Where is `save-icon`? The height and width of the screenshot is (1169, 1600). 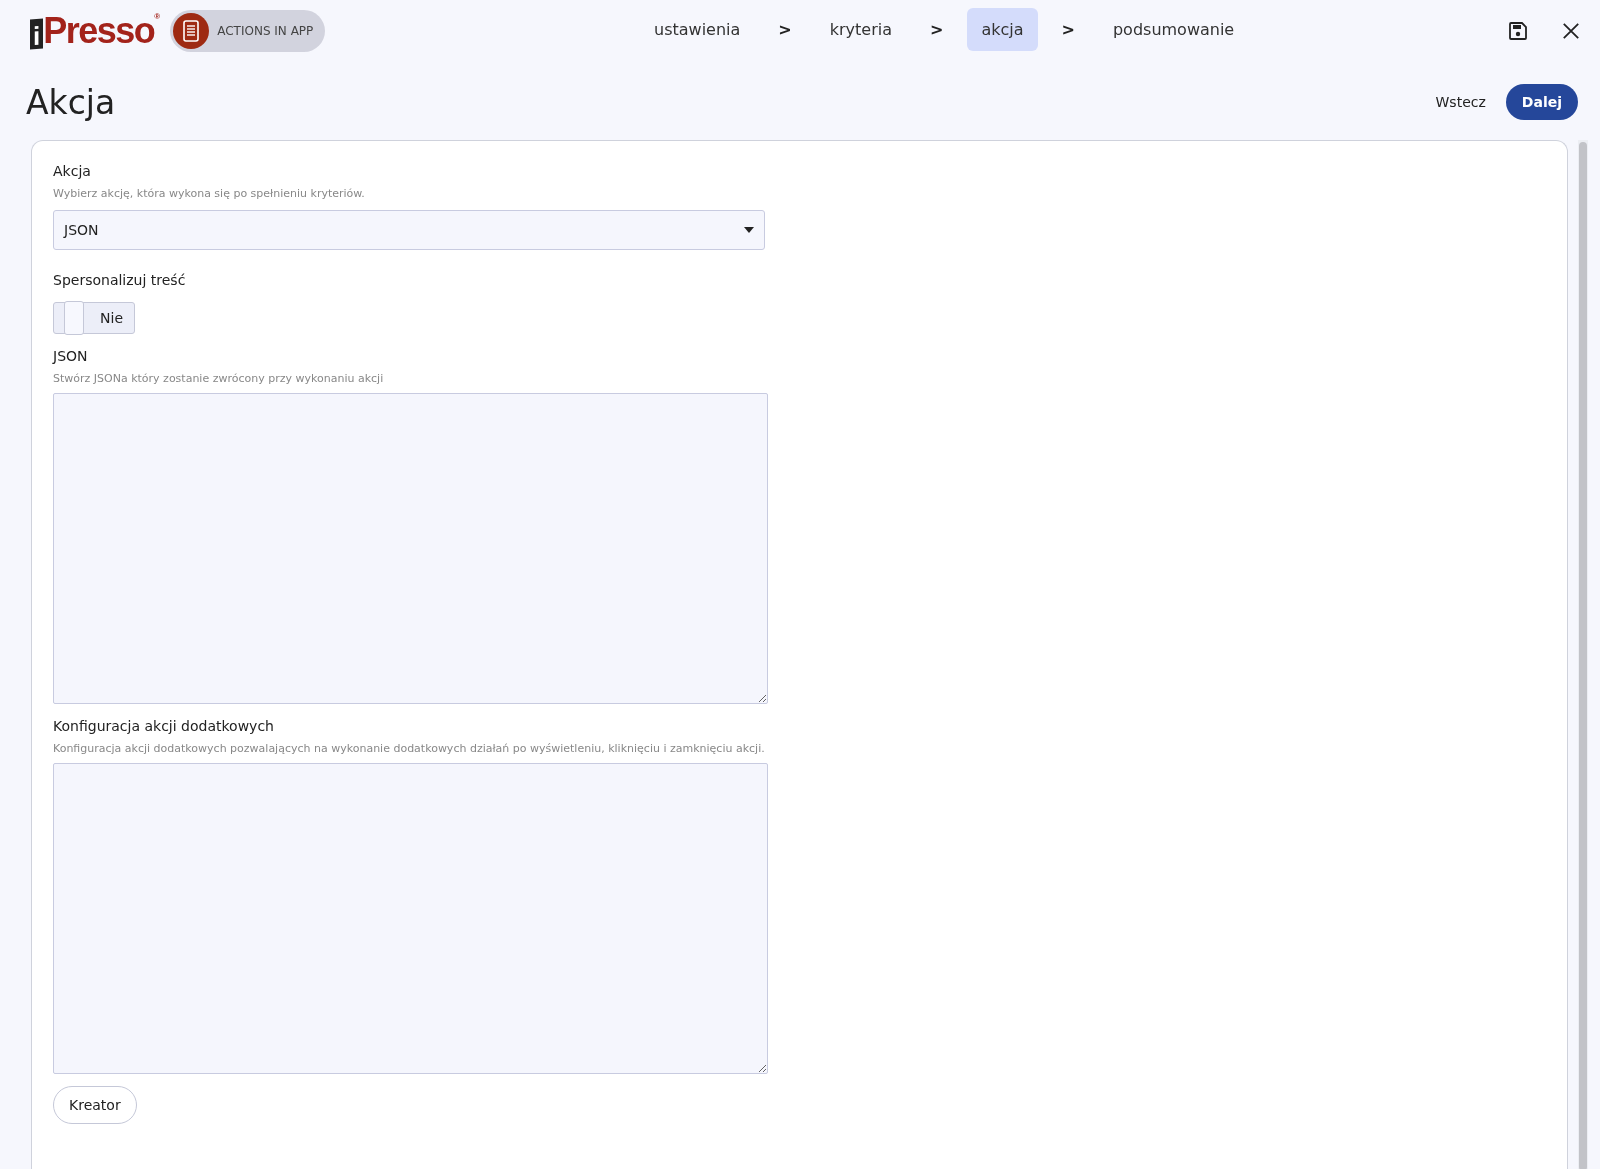 save-icon is located at coordinates (1518, 31).